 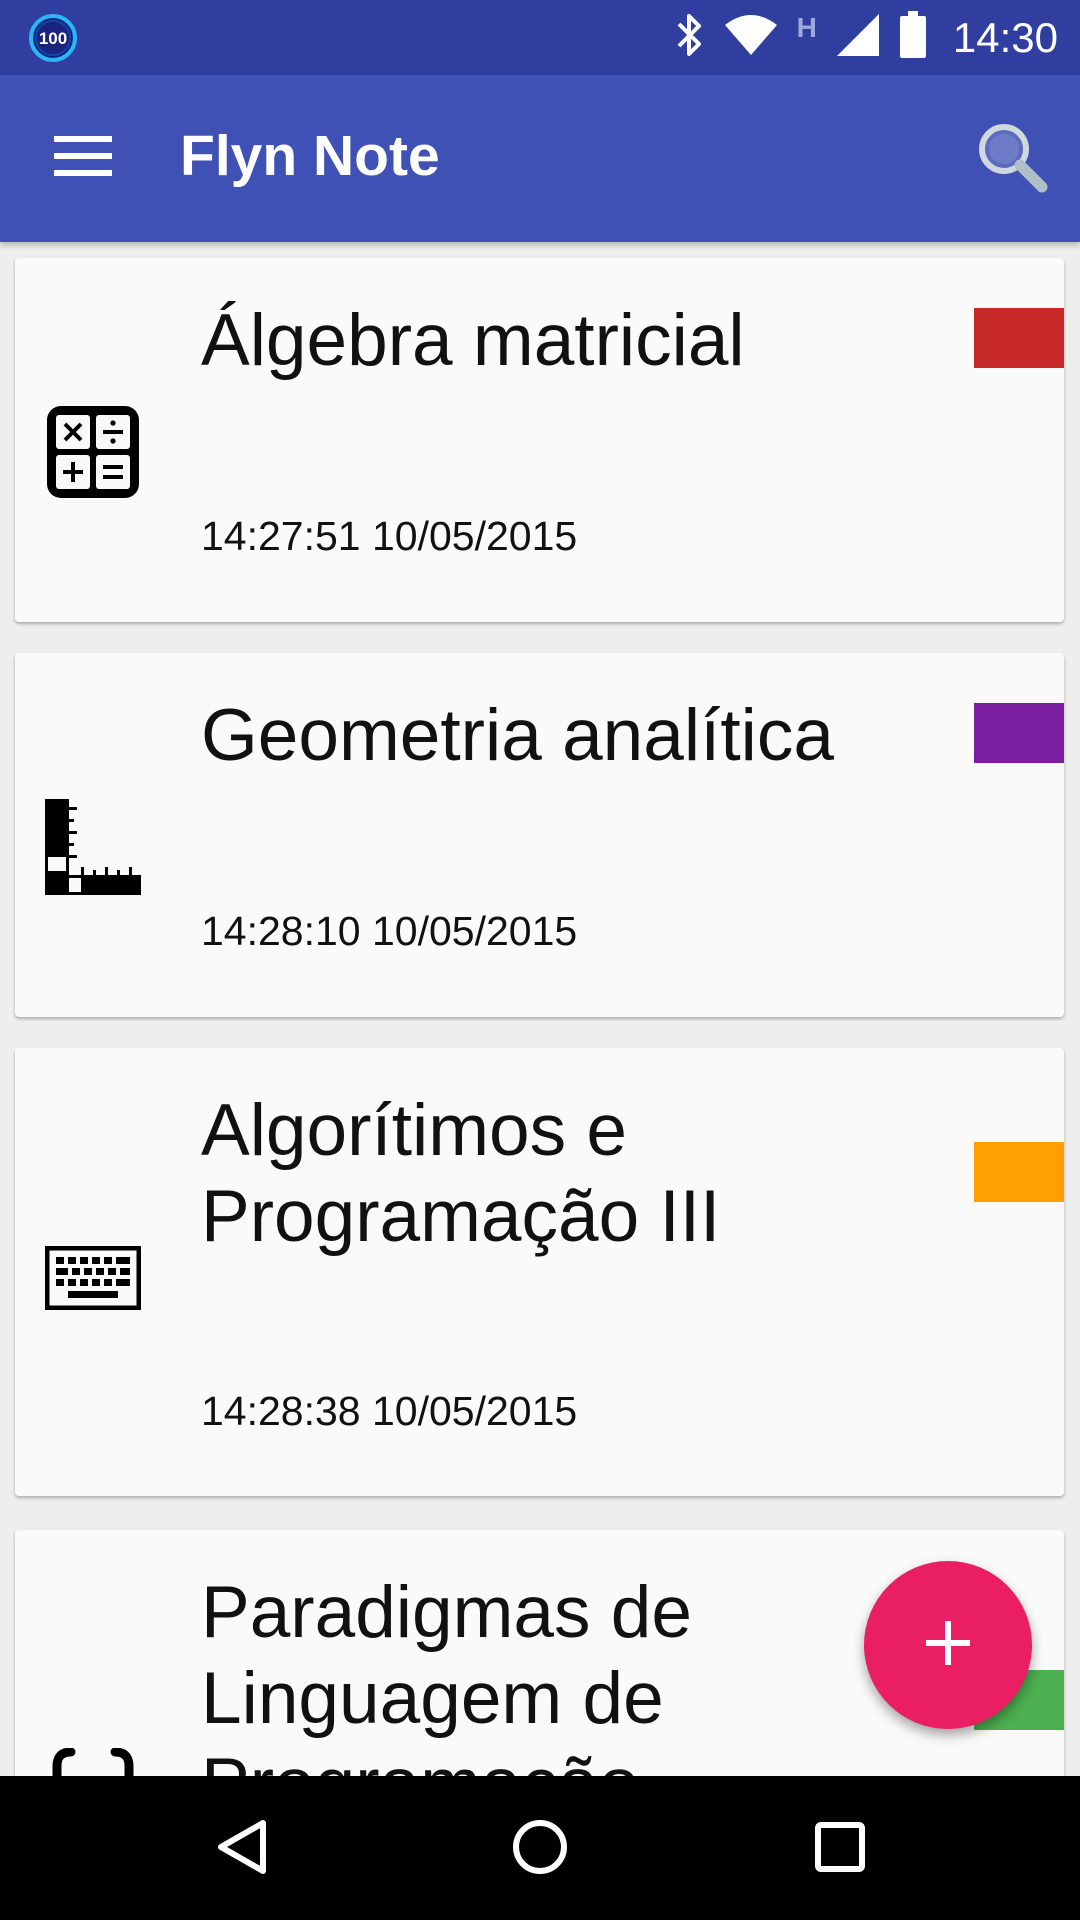 What do you see at coordinates (540, 37) in the screenshot?
I see `status-bar: 100 H 14:30` at bounding box center [540, 37].